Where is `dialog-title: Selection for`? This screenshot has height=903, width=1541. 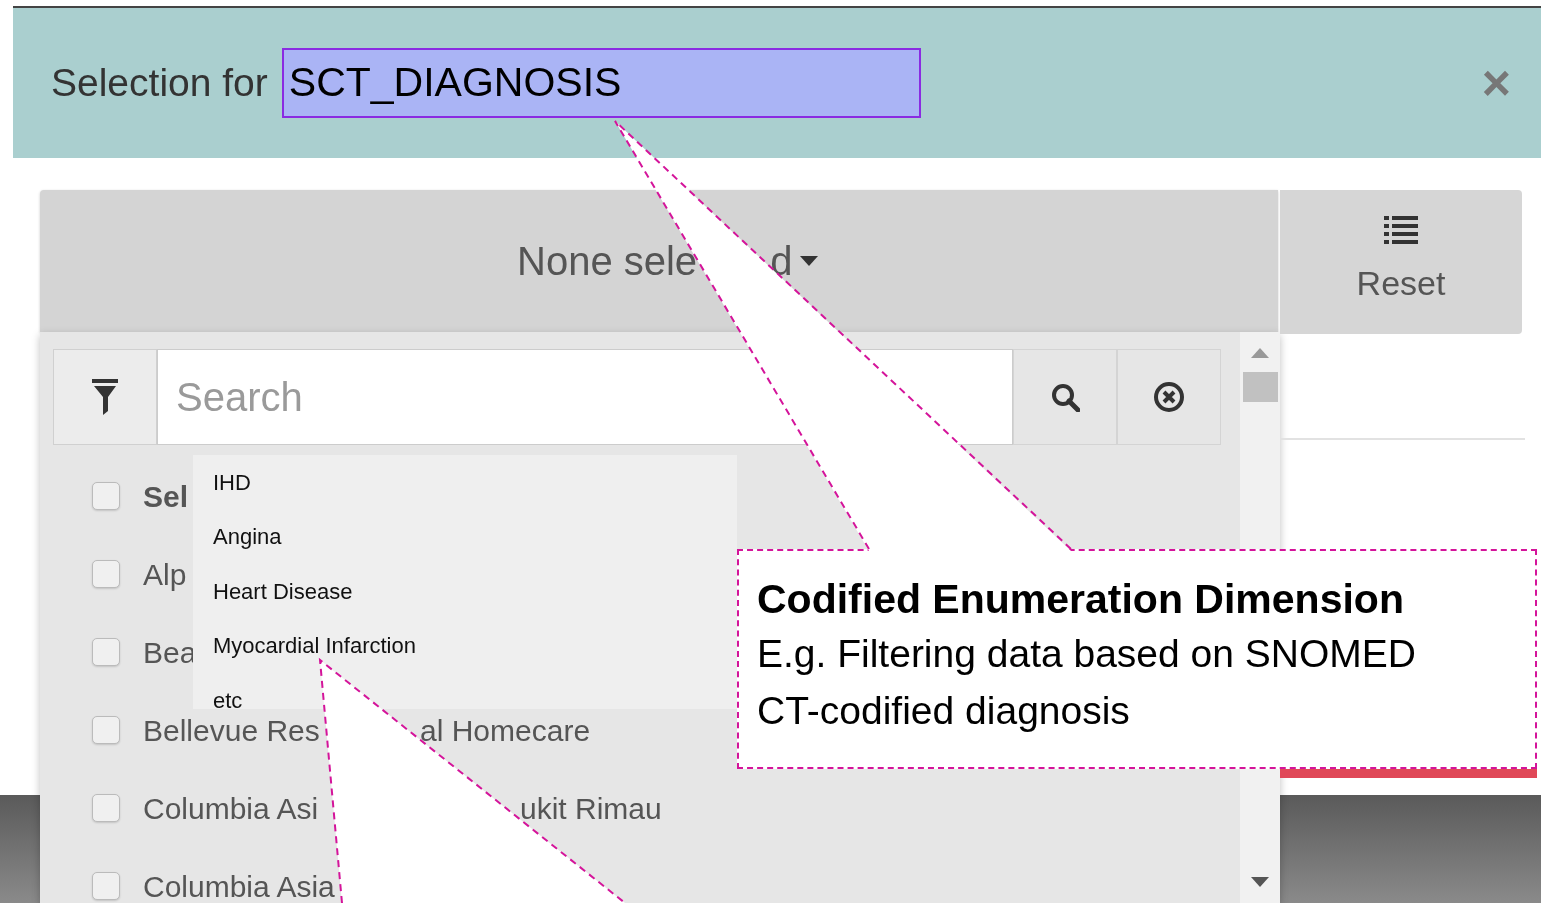
dialog-title: Selection for is located at coordinates (159, 82).